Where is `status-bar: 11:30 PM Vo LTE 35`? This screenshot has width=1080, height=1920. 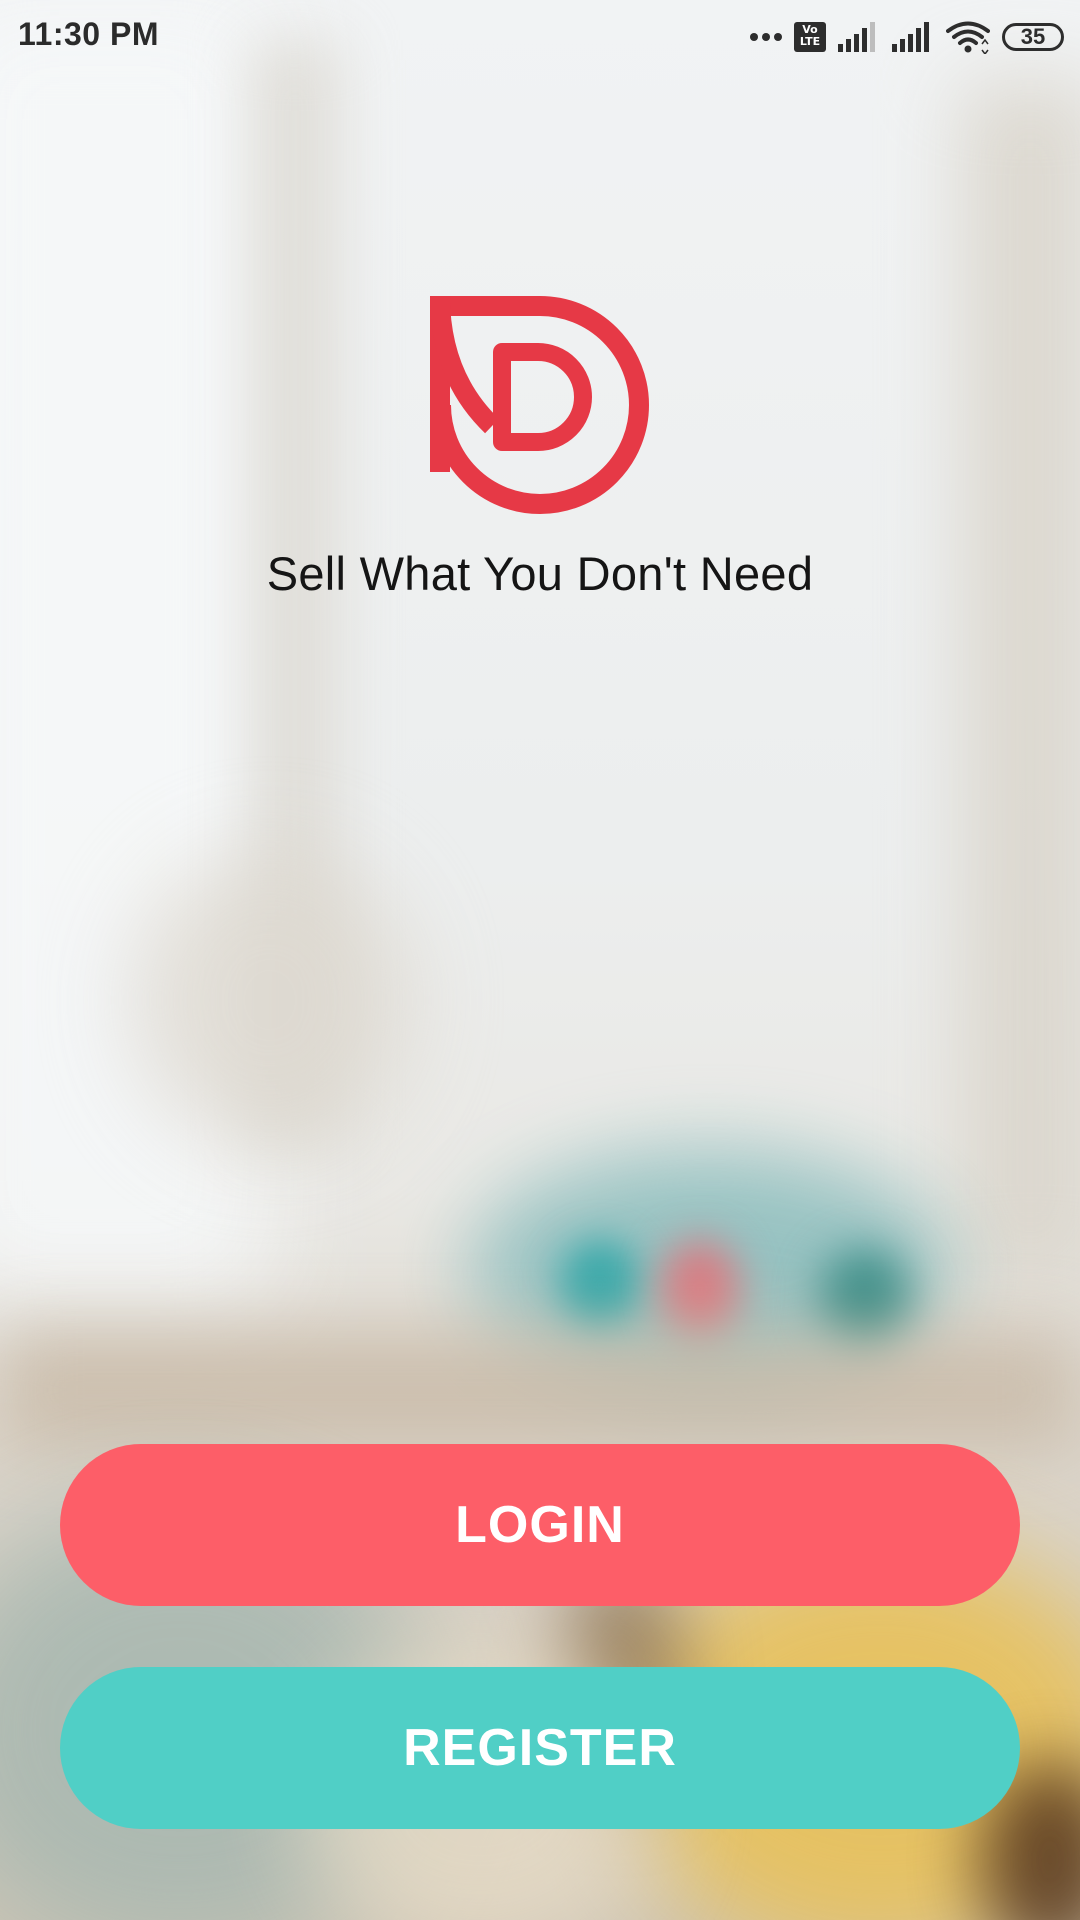 status-bar: 11:30 PM Vo LTE 35 is located at coordinates (540, 36).